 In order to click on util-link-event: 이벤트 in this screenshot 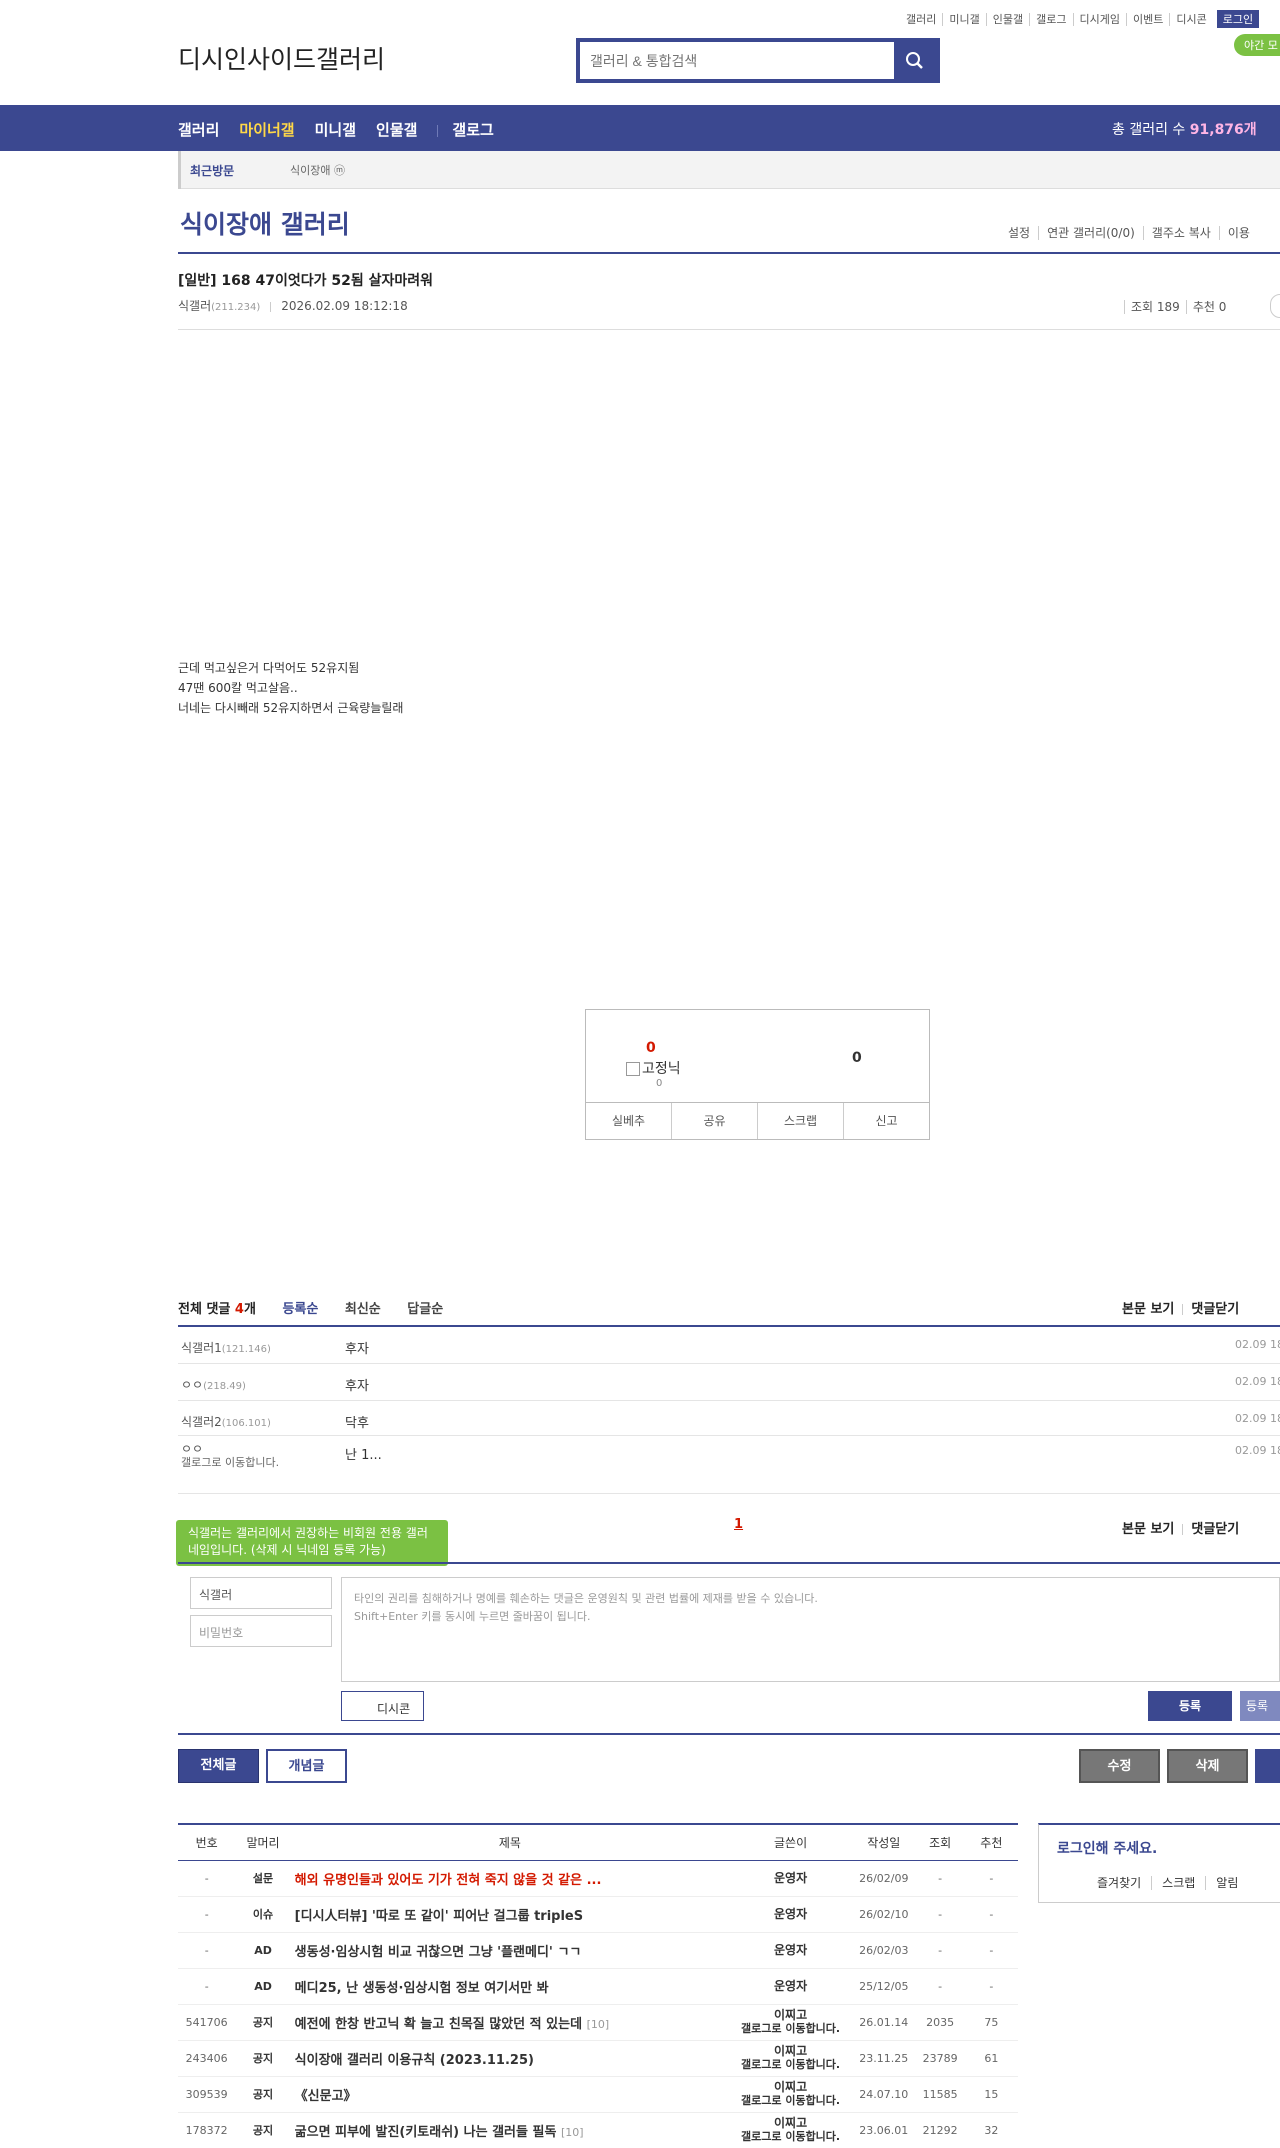, I will do `click(1147, 19)`.